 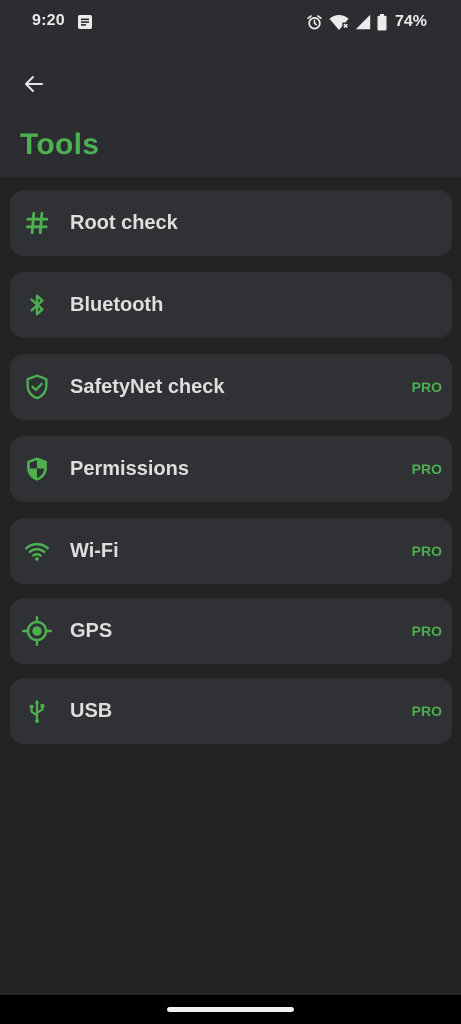 I want to click on home-gesture-handle, so click(x=230, y=1009).